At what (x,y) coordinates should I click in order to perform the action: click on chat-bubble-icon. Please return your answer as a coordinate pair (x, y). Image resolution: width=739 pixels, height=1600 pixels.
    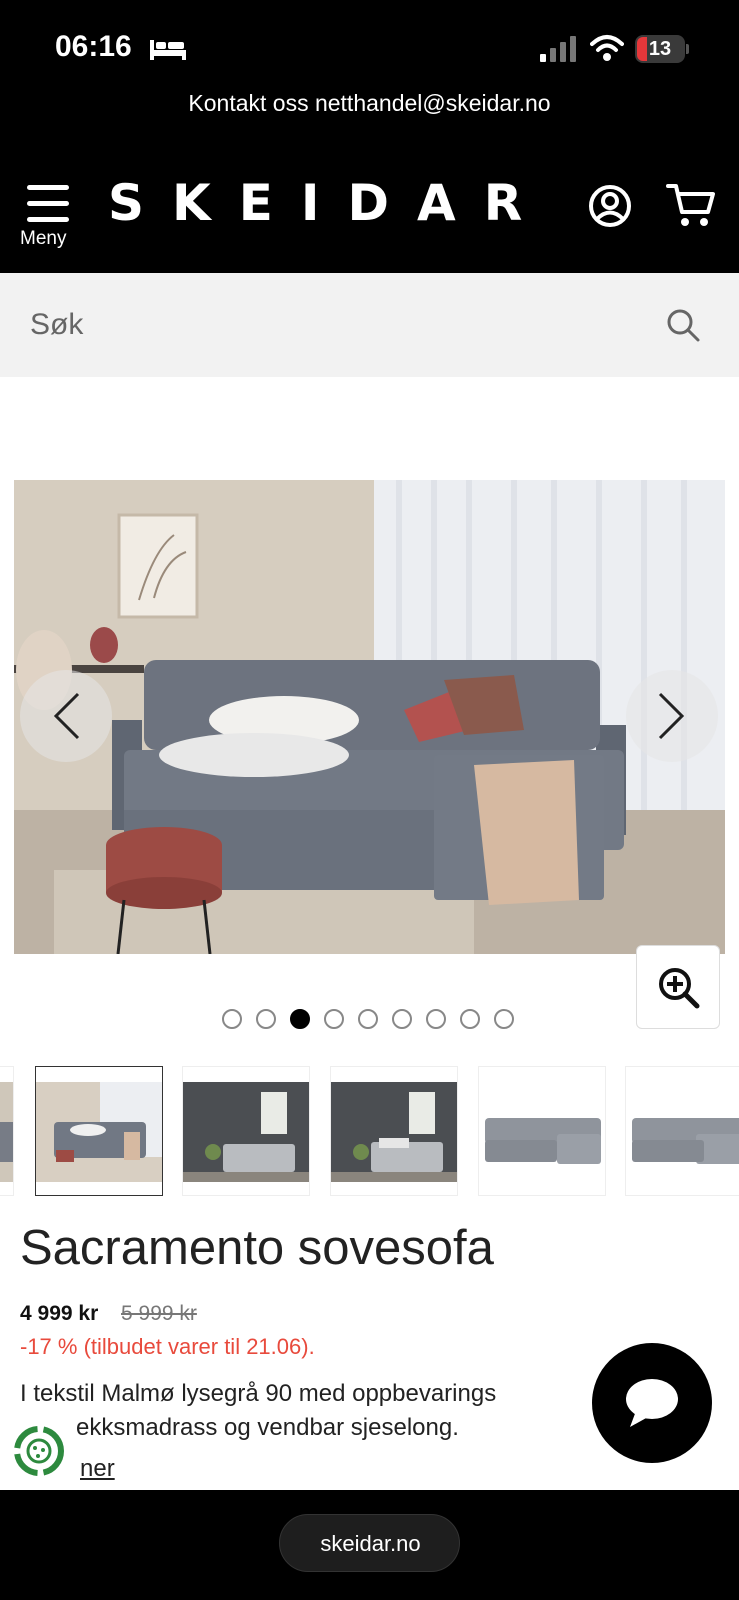
    Looking at the image, I should click on (652, 1403).